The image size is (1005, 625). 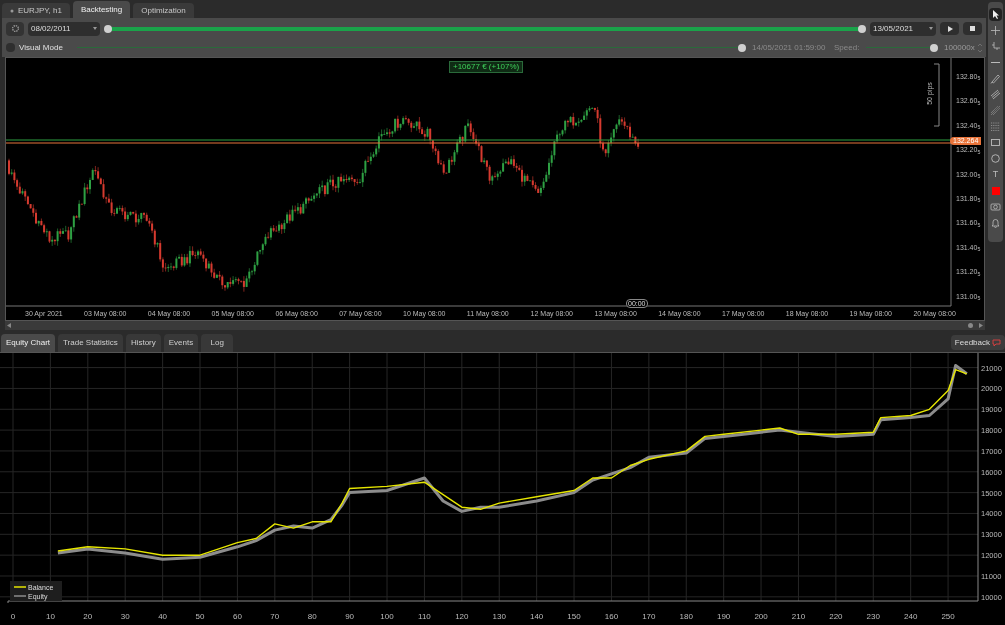 What do you see at coordinates (798, 616) in the screenshot?
I see `x-tick-label: 210` at bounding box center [798, 616].